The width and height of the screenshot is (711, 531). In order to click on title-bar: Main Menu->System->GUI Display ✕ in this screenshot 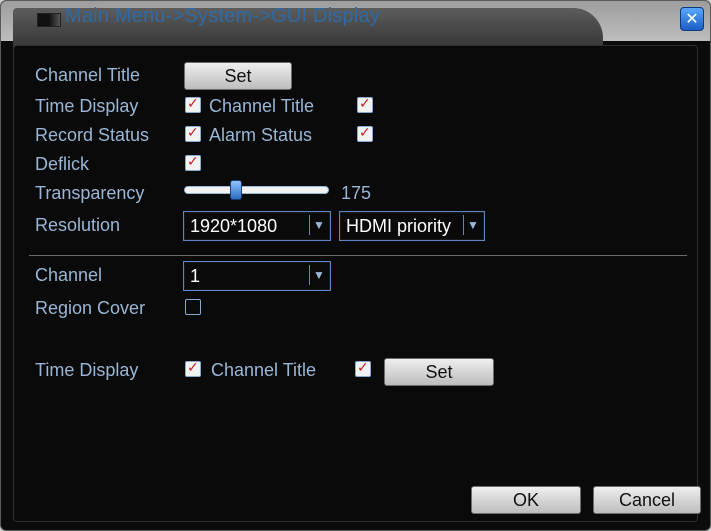, I will do `click(355, 25)`.